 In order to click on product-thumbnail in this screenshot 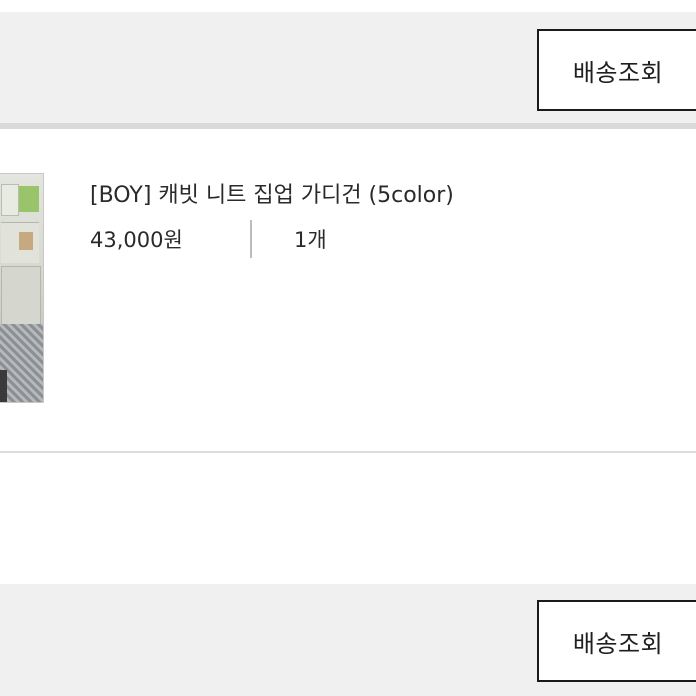, I will do `click(22, 288)`.